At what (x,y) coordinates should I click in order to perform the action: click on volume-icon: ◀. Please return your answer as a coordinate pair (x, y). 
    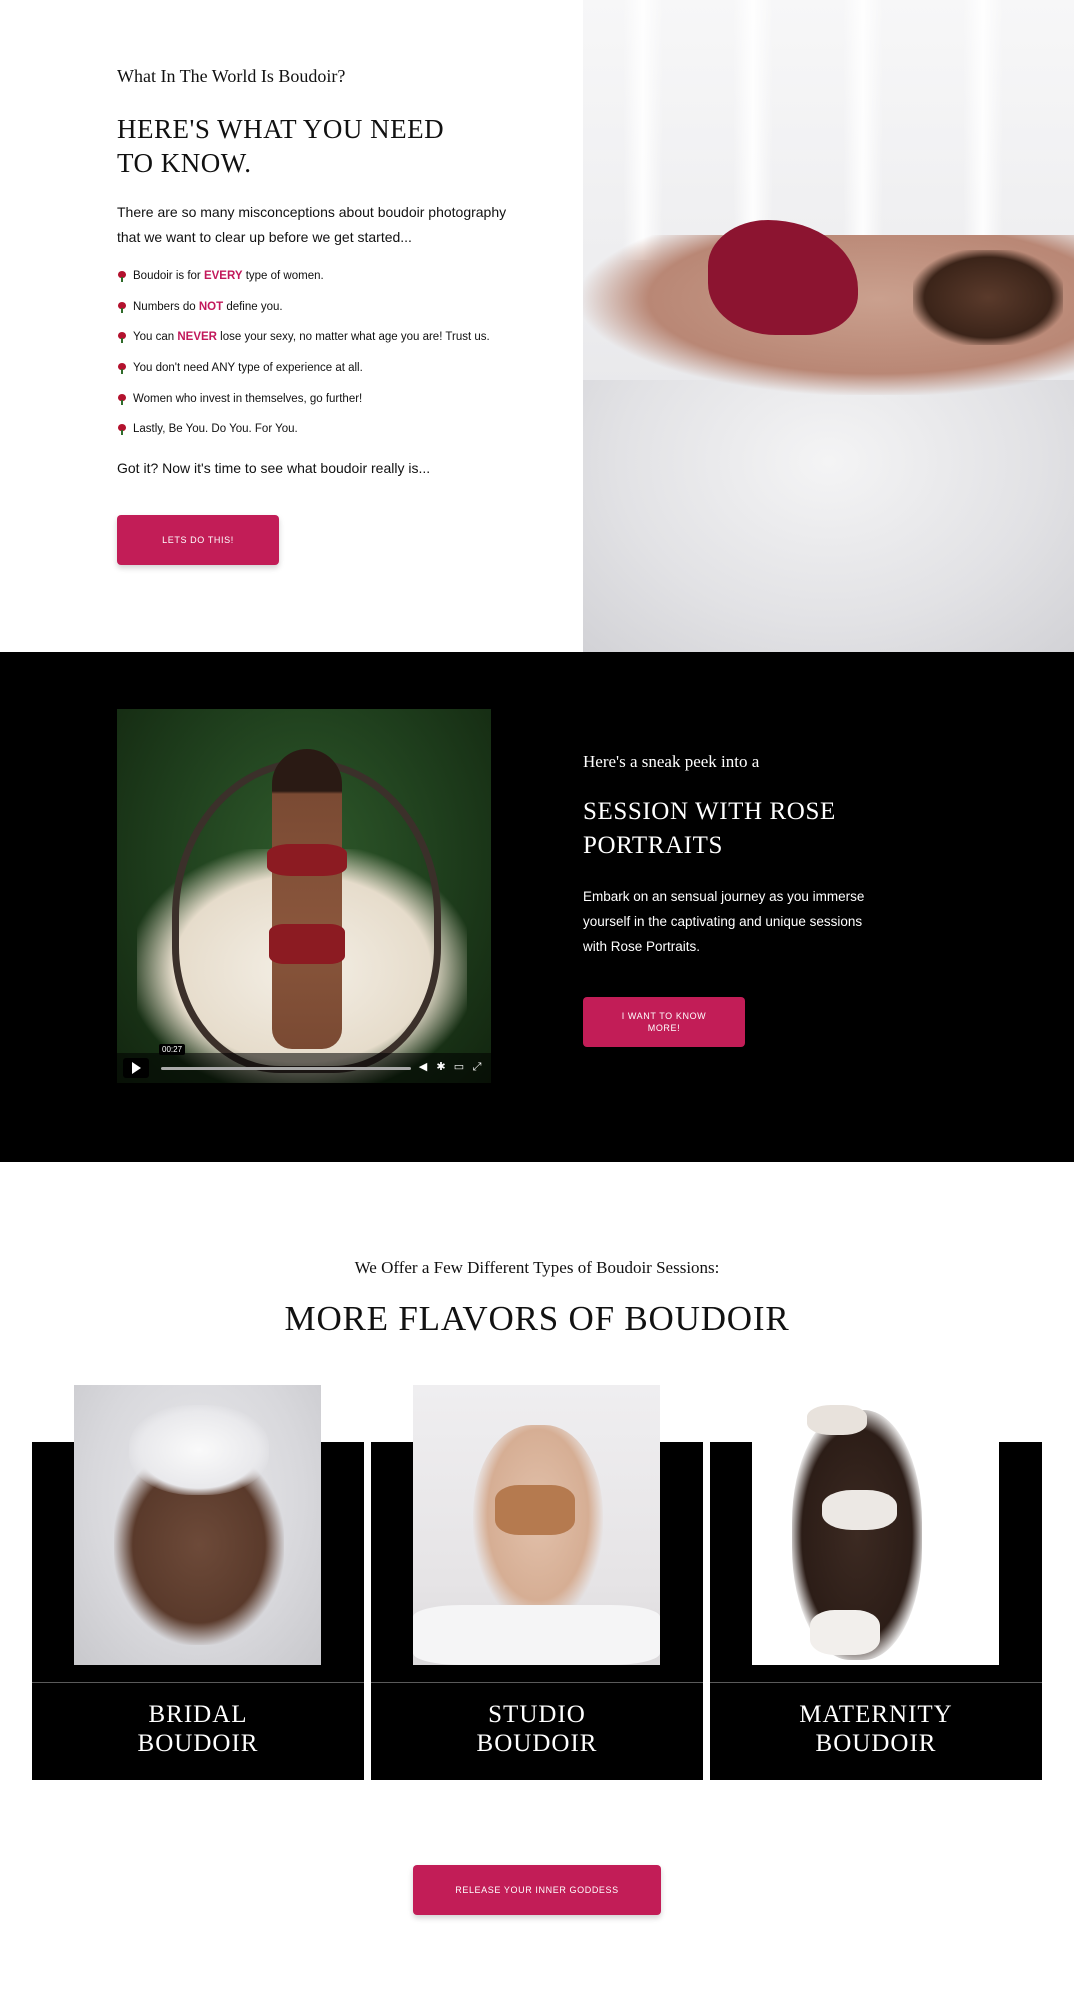
    Looking at the image, I should click on (423, 1067).